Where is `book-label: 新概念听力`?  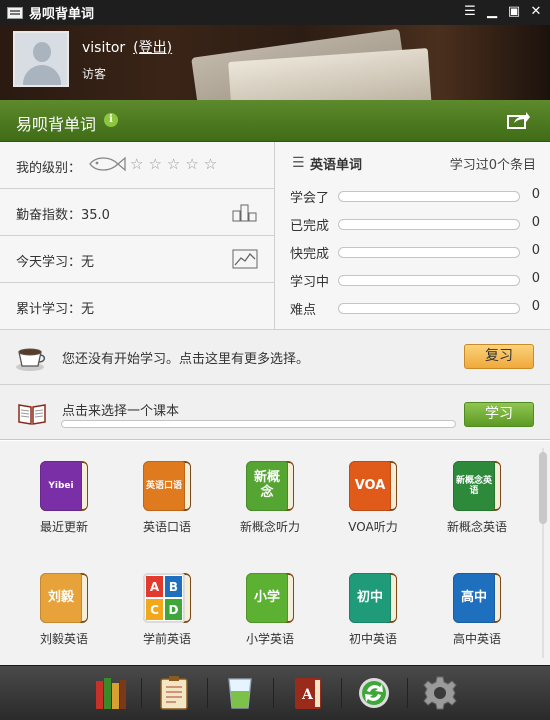 book-label: 新概念听力 is located at coordinates (270, 526).